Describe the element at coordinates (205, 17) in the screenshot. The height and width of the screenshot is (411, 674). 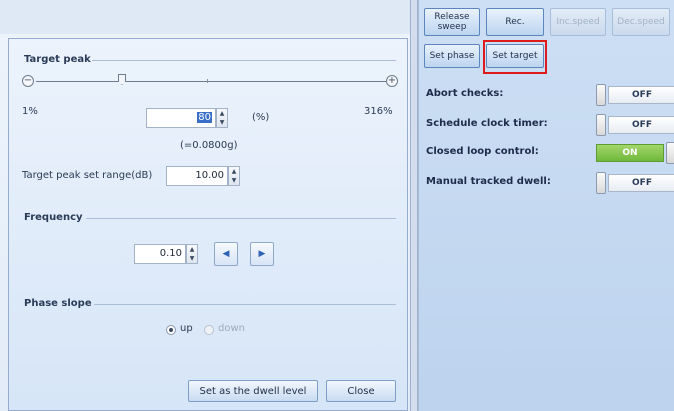
I see `background-header` at that location.